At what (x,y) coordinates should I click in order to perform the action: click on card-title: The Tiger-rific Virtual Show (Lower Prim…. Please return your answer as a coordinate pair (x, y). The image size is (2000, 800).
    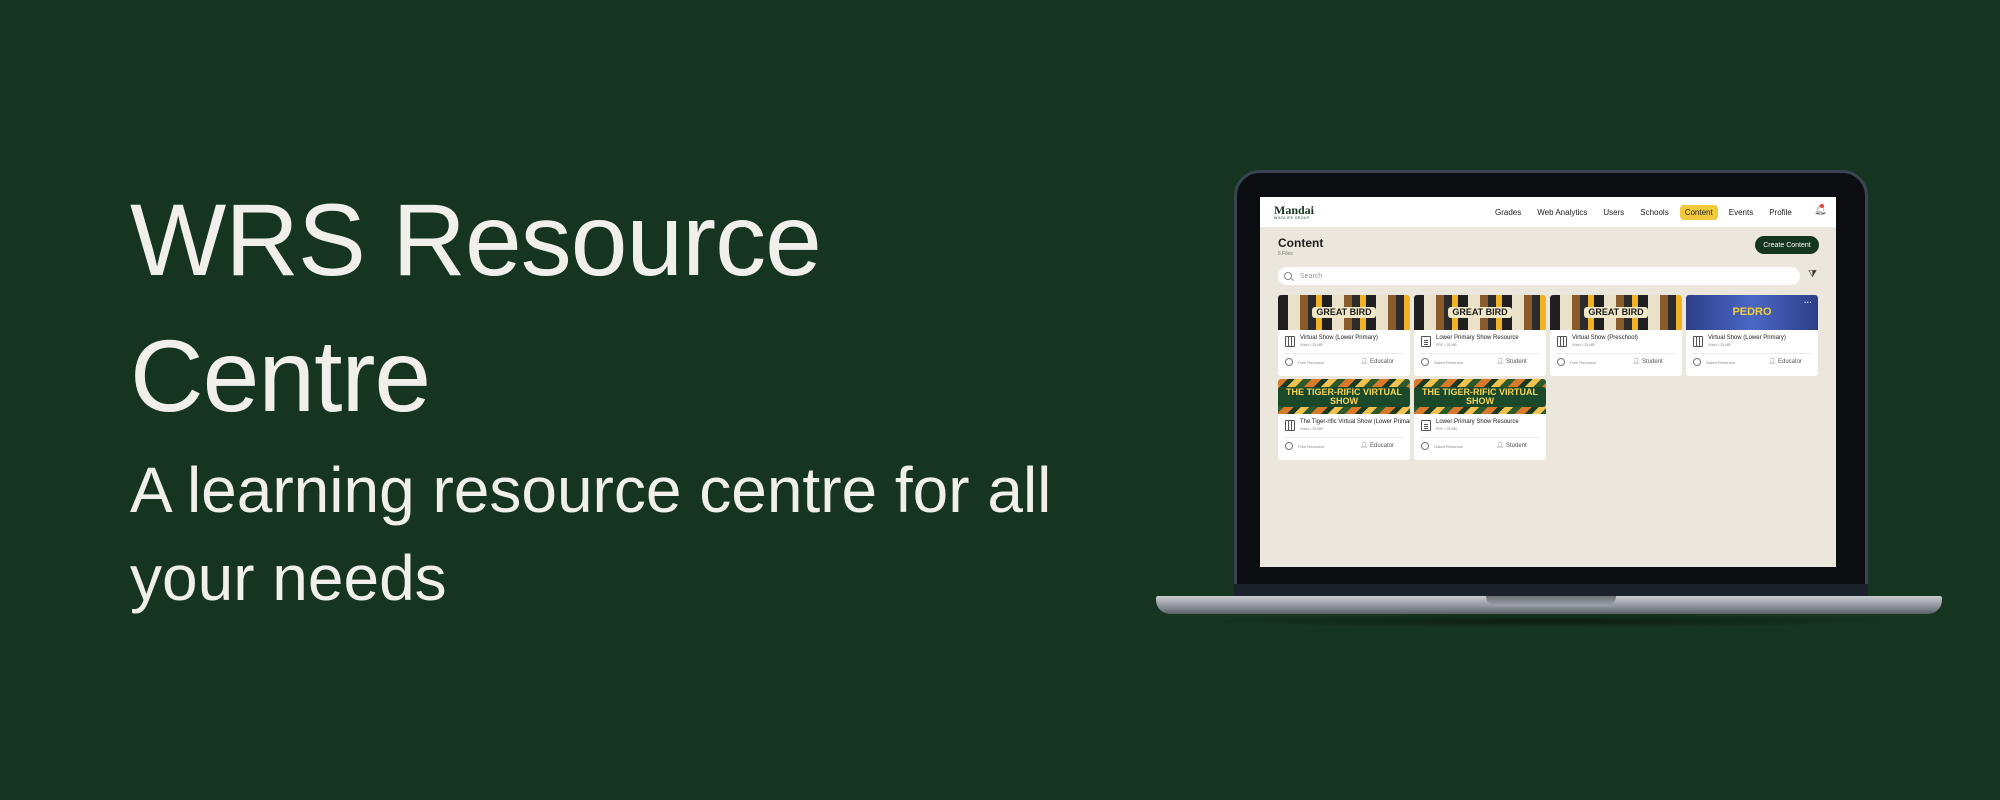
    Looking at the image, I should click on (1355, 422).